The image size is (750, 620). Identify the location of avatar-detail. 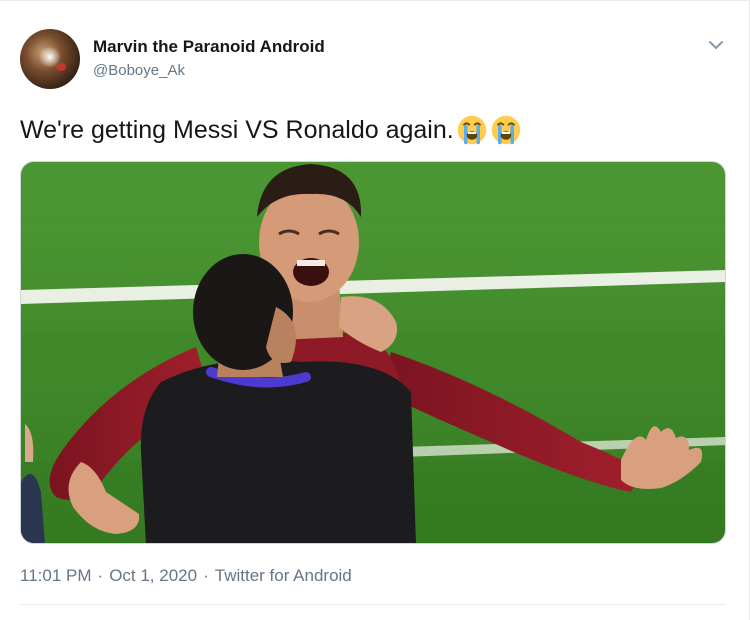
(61, 67).